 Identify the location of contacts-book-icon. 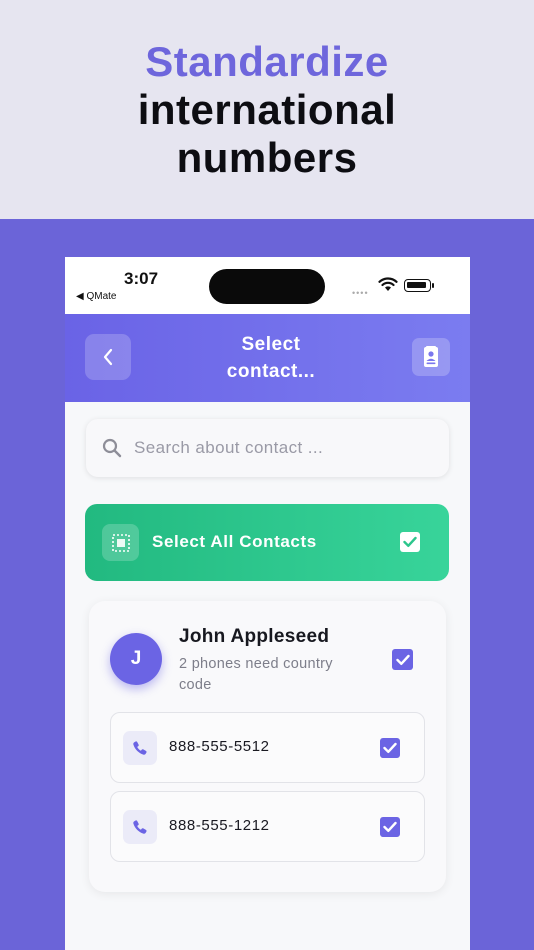
(431, 356).